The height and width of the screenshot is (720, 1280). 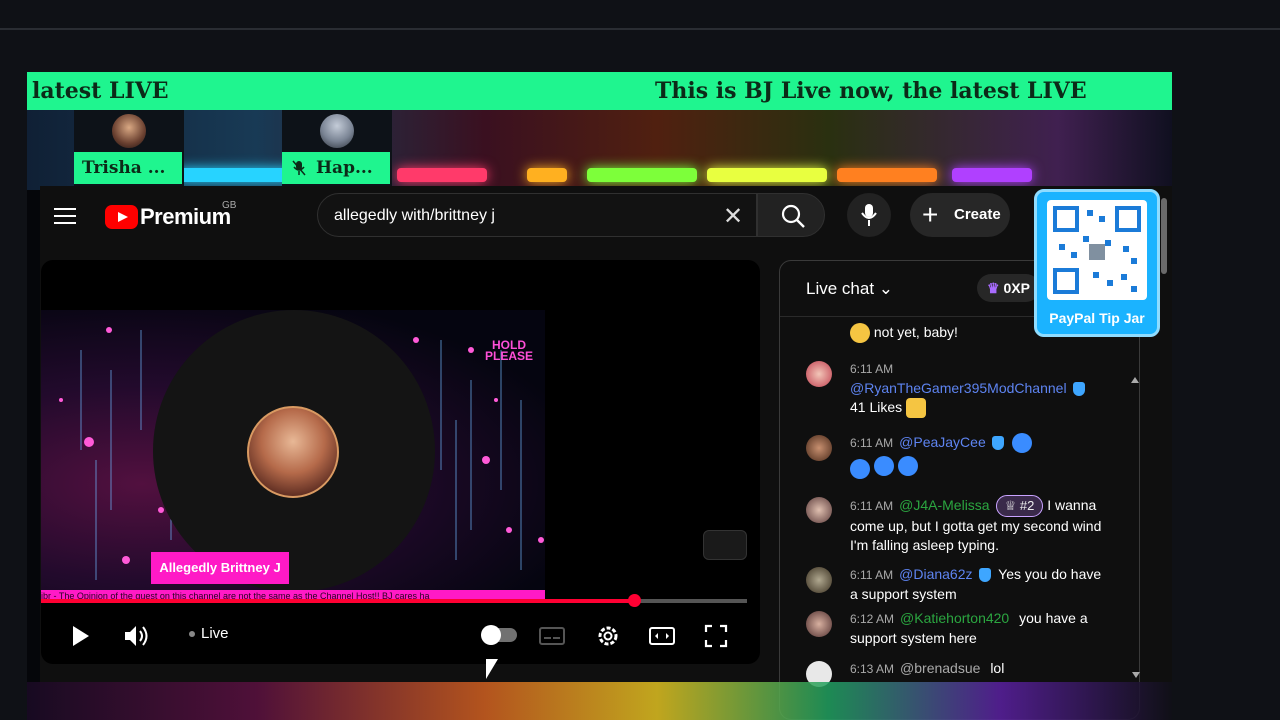 What do you see at coordinates (1019, 506) in the screenshot?
I see `rank-badge: ♕ #2` at bounding box center [1019, 506].